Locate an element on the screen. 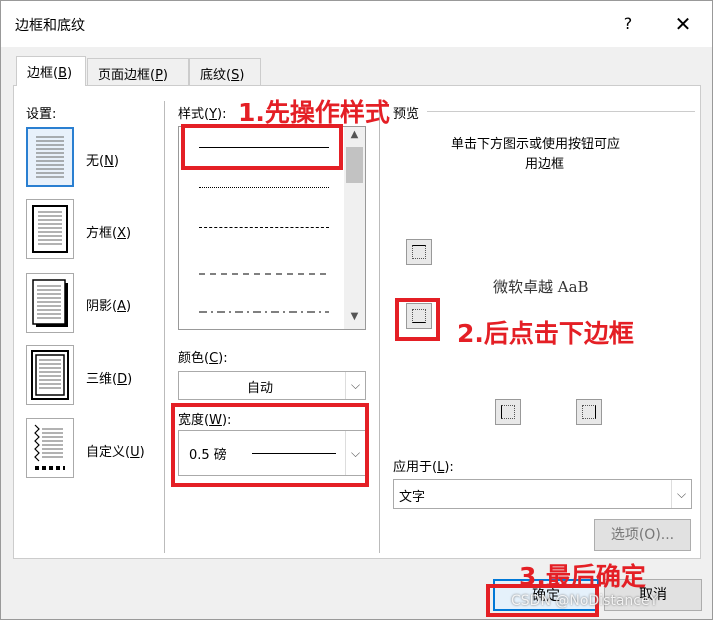  annotation-box-style is located at coordinates (262, 147).